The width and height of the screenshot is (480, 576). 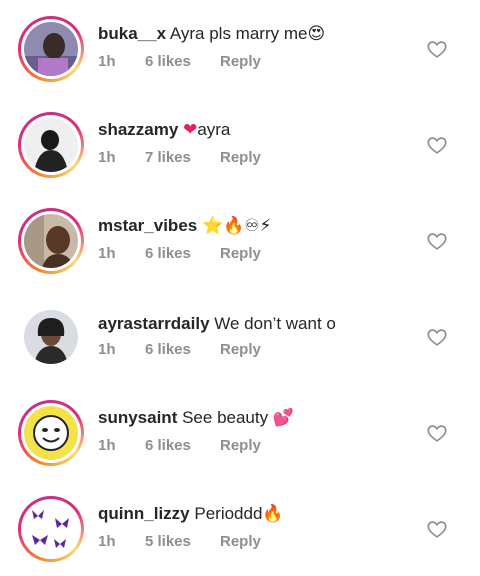 I want to click on comment-text: We don’t want o, so click(x=275, y=323).